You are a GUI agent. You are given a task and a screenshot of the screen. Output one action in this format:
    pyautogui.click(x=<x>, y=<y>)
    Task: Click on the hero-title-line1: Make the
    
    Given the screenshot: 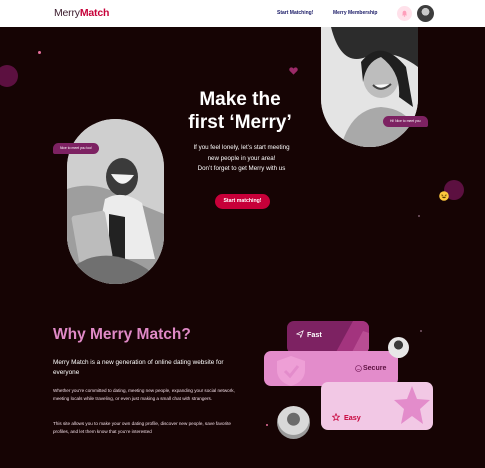 What is the action you would take?
    pyautogui.click(x=240, y=99)
    